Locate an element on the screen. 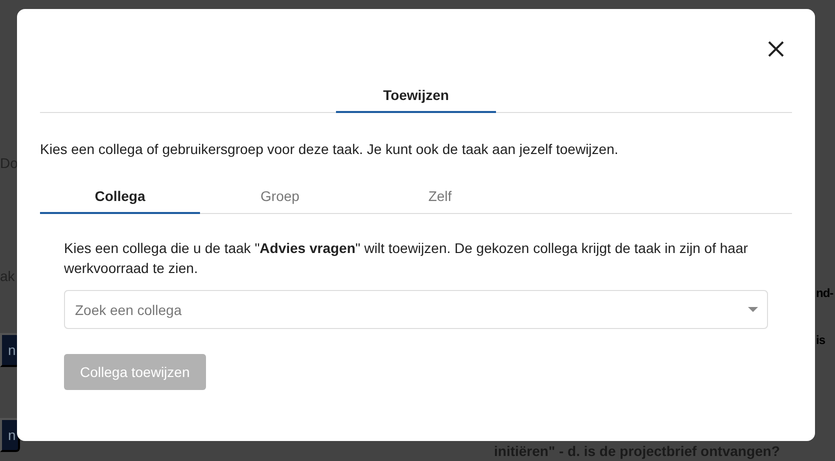  caret-icon is located at coordinates (753, 309).